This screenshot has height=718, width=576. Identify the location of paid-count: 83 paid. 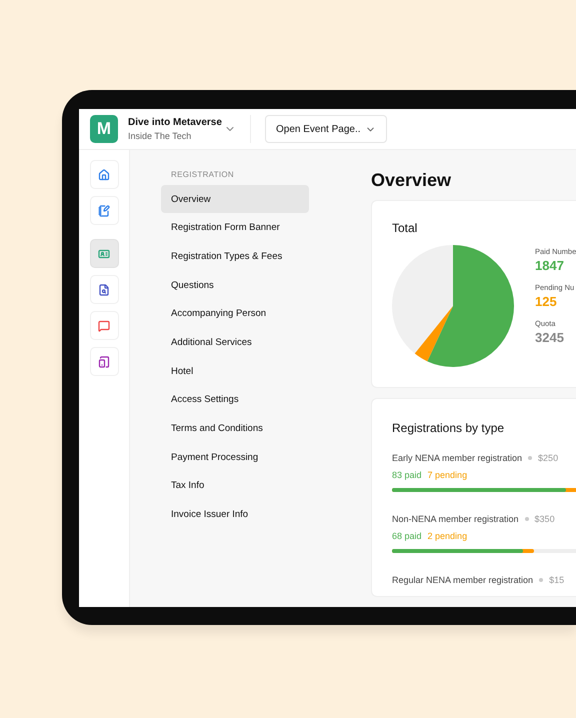
(407, 475).